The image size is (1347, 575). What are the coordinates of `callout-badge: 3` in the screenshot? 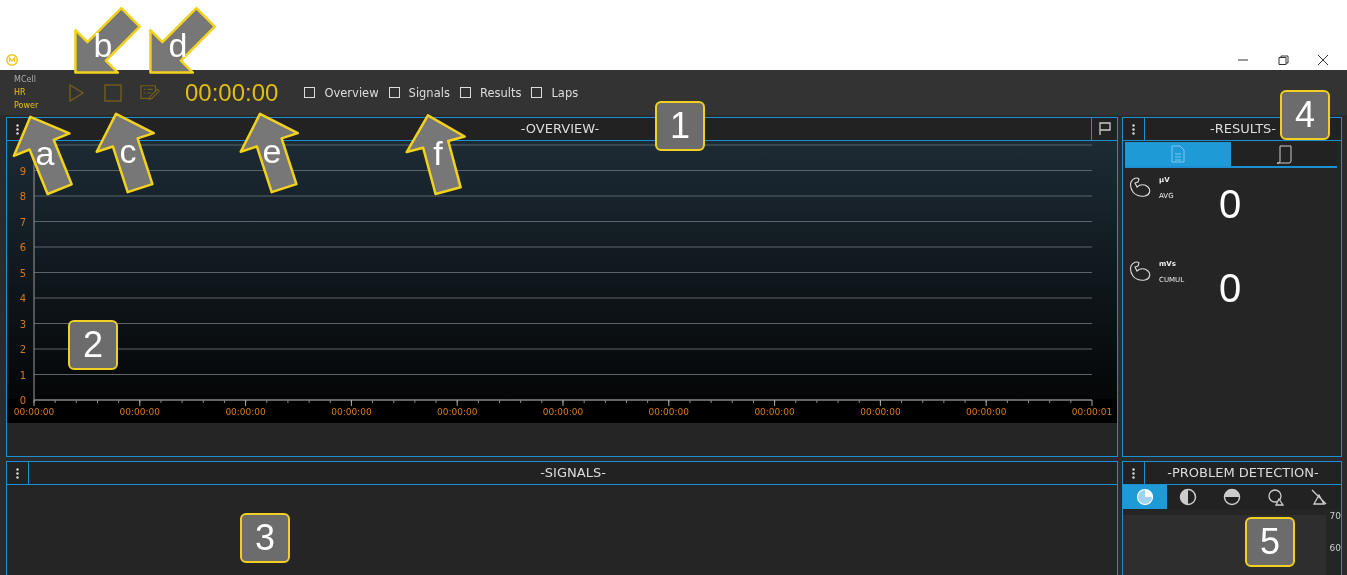 It's located at (265, 538).